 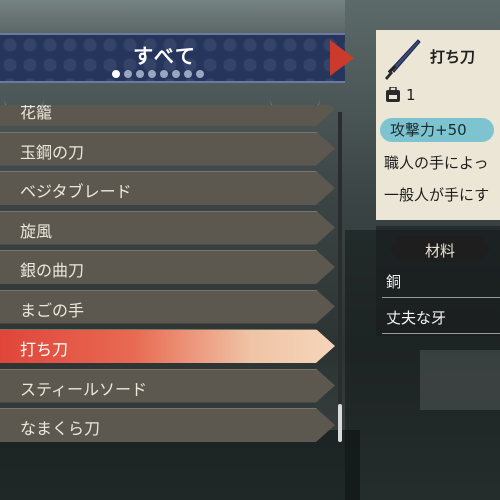 I want to click on weapon-list-item-label: 銀の曲刀, so click(x=52, y=270).